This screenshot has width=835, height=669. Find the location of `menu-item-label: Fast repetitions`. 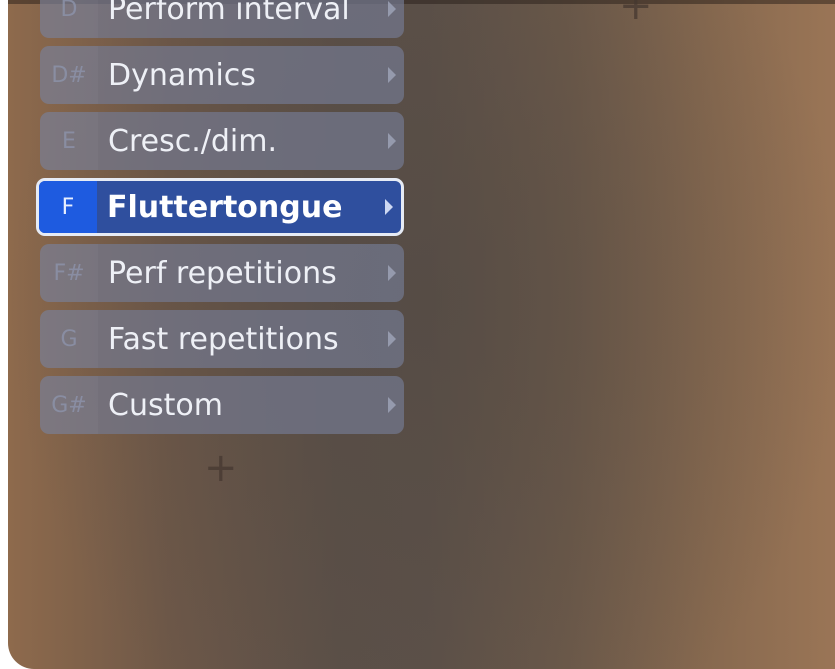

menu-item-label: Fast repetitions is located at coordinates (223, 339).